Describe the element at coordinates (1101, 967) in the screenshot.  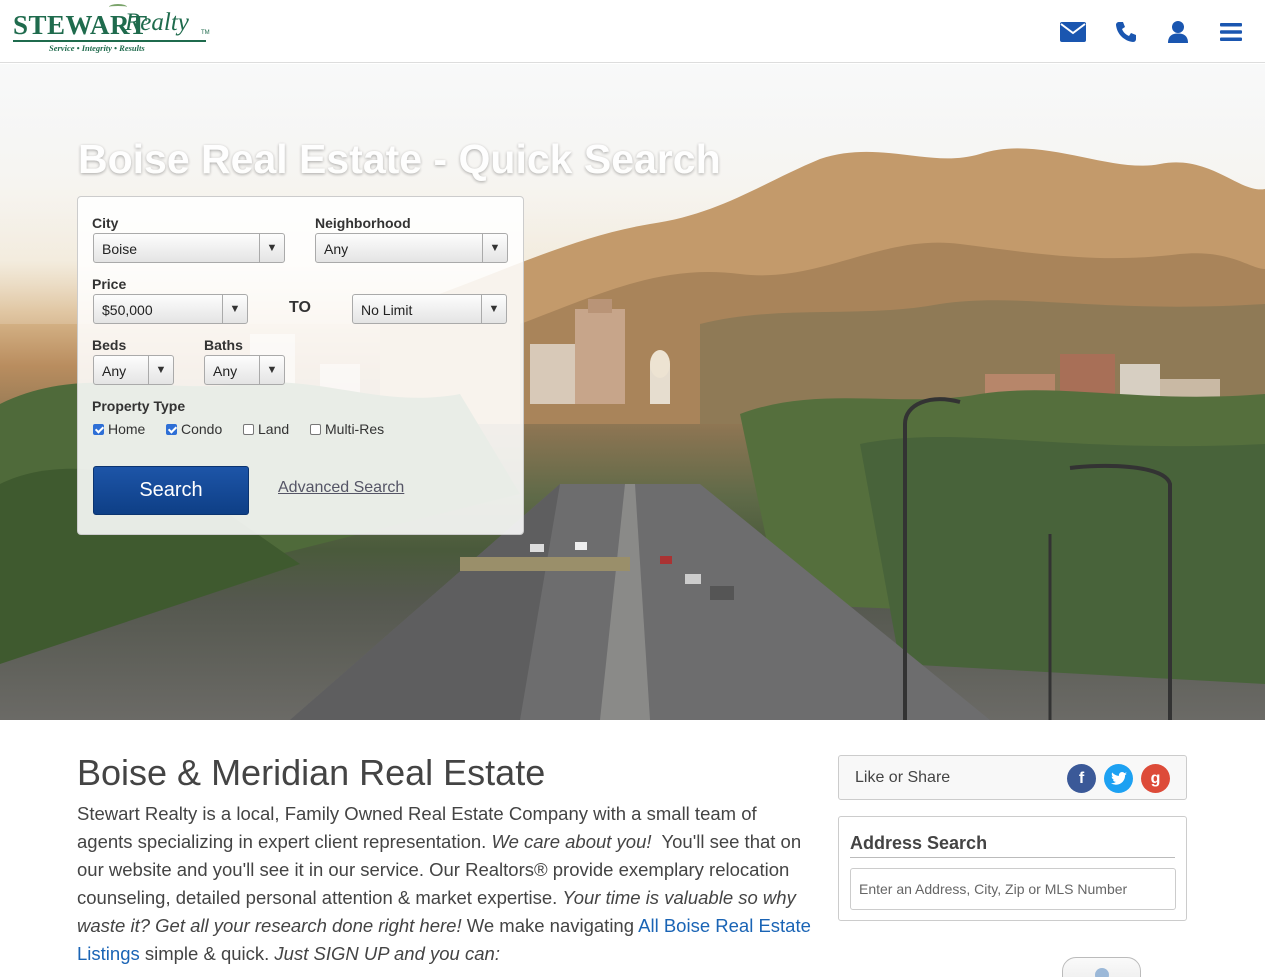
I see `chat-widget-button` at that location.